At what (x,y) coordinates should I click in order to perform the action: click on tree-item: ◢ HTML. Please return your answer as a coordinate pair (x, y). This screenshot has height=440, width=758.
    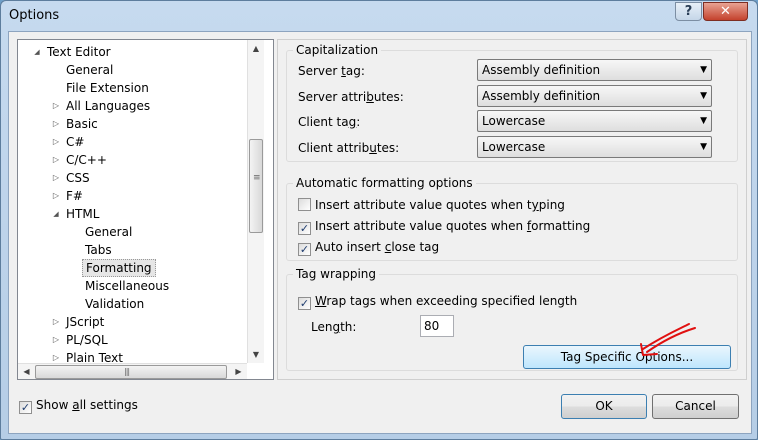
    Looking at the image, I should click on (132, 214).